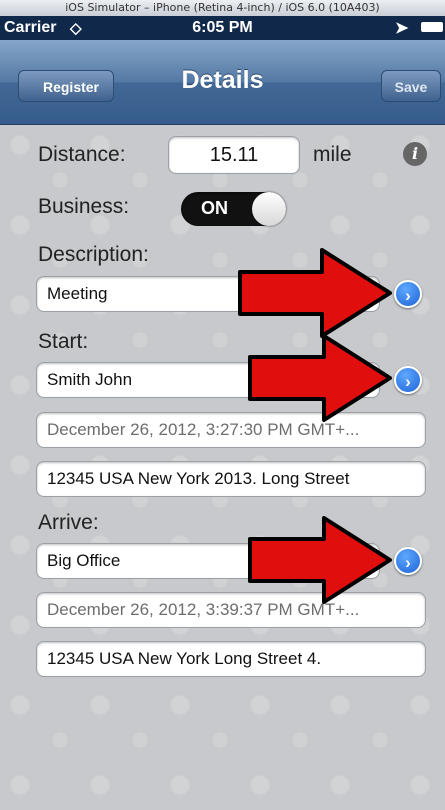 Image resolution: width=445 pixels, height=810 pixels. Describe the element at coordinates (411, 86) in the screenshot. I see `save-button: Save` at that location.